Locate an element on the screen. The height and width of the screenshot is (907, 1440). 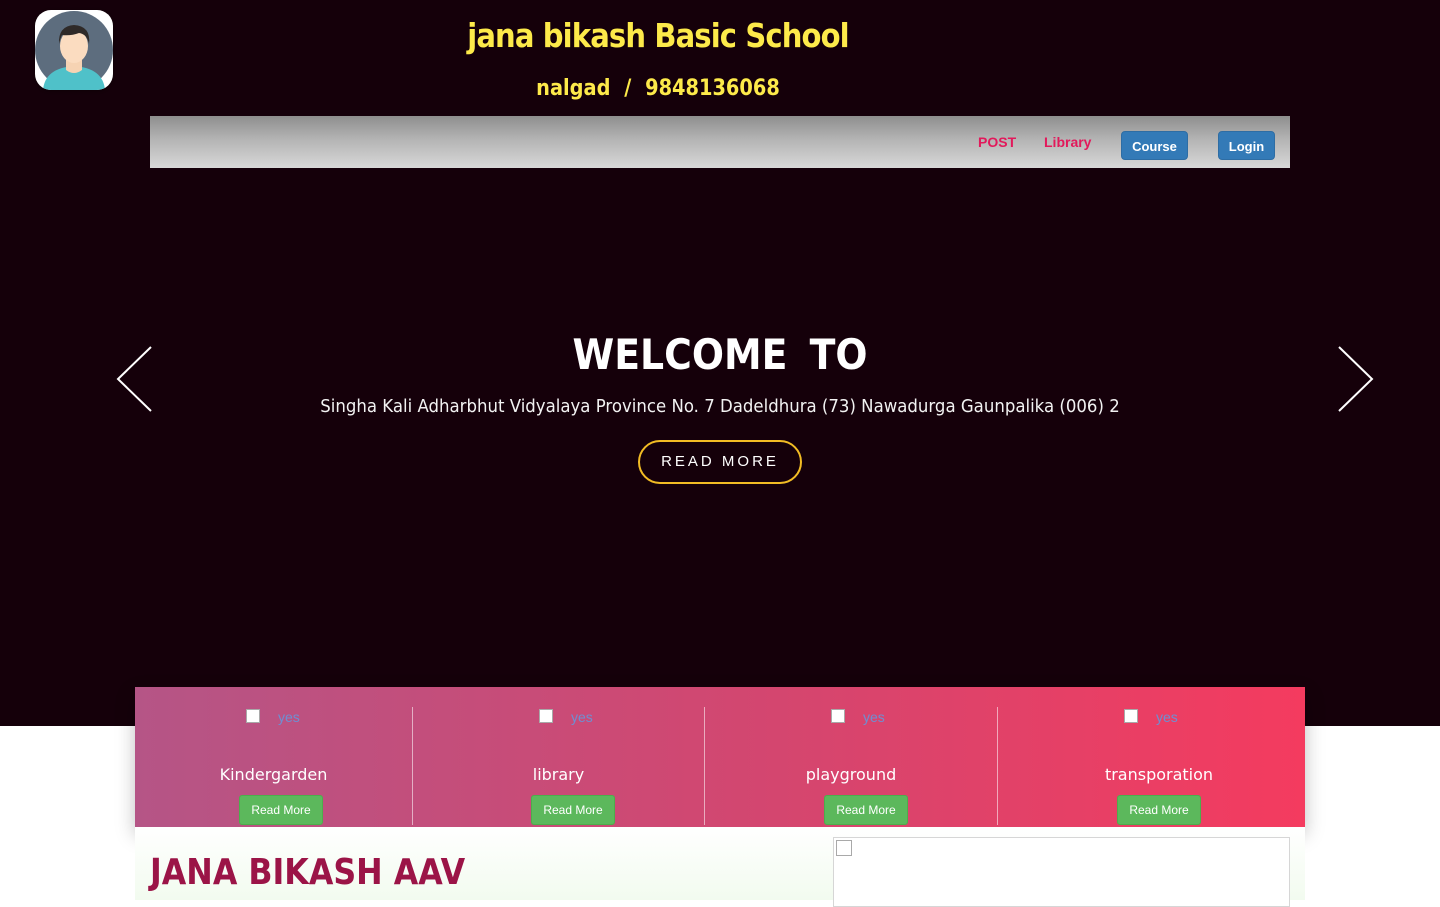
feature-title: transporation is located at coordinates (1159, 774).